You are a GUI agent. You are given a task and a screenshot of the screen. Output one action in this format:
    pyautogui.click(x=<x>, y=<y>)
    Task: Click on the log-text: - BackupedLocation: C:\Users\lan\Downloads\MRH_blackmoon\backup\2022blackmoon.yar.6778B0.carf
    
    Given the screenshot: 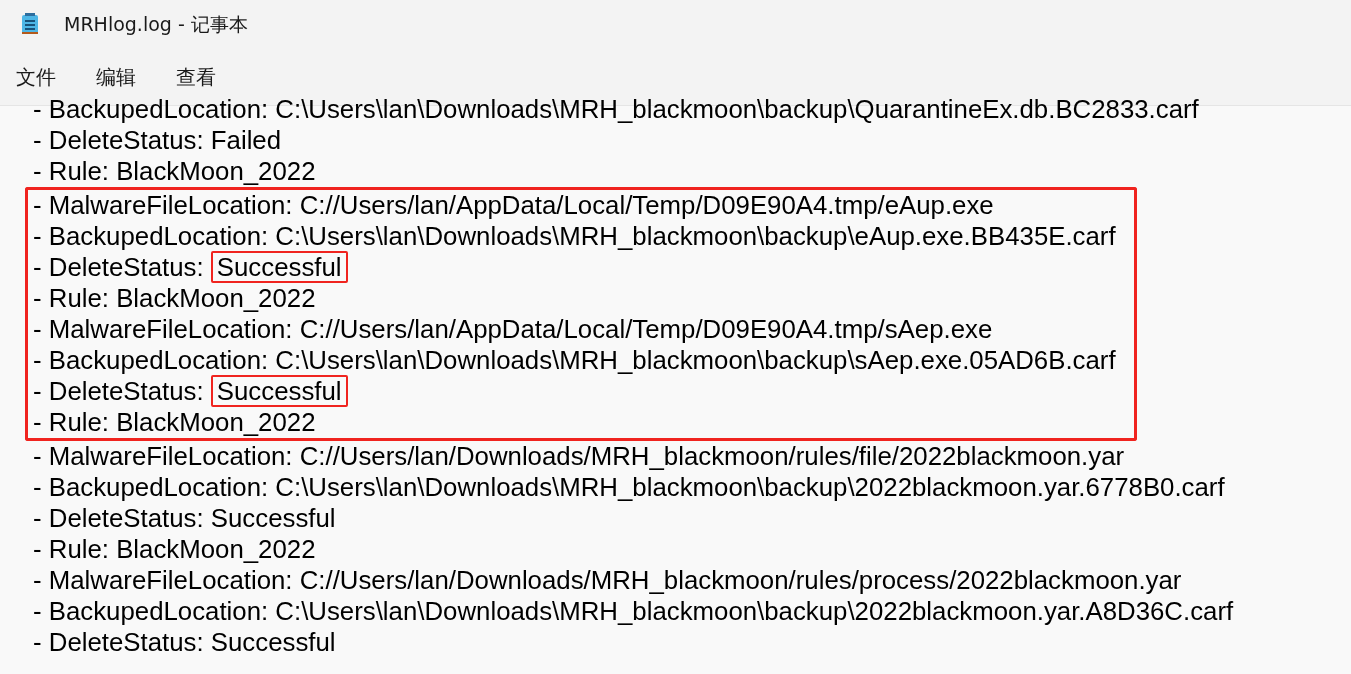 What is the action you would take?
    pyautogui.click(x=629, y=487)
    